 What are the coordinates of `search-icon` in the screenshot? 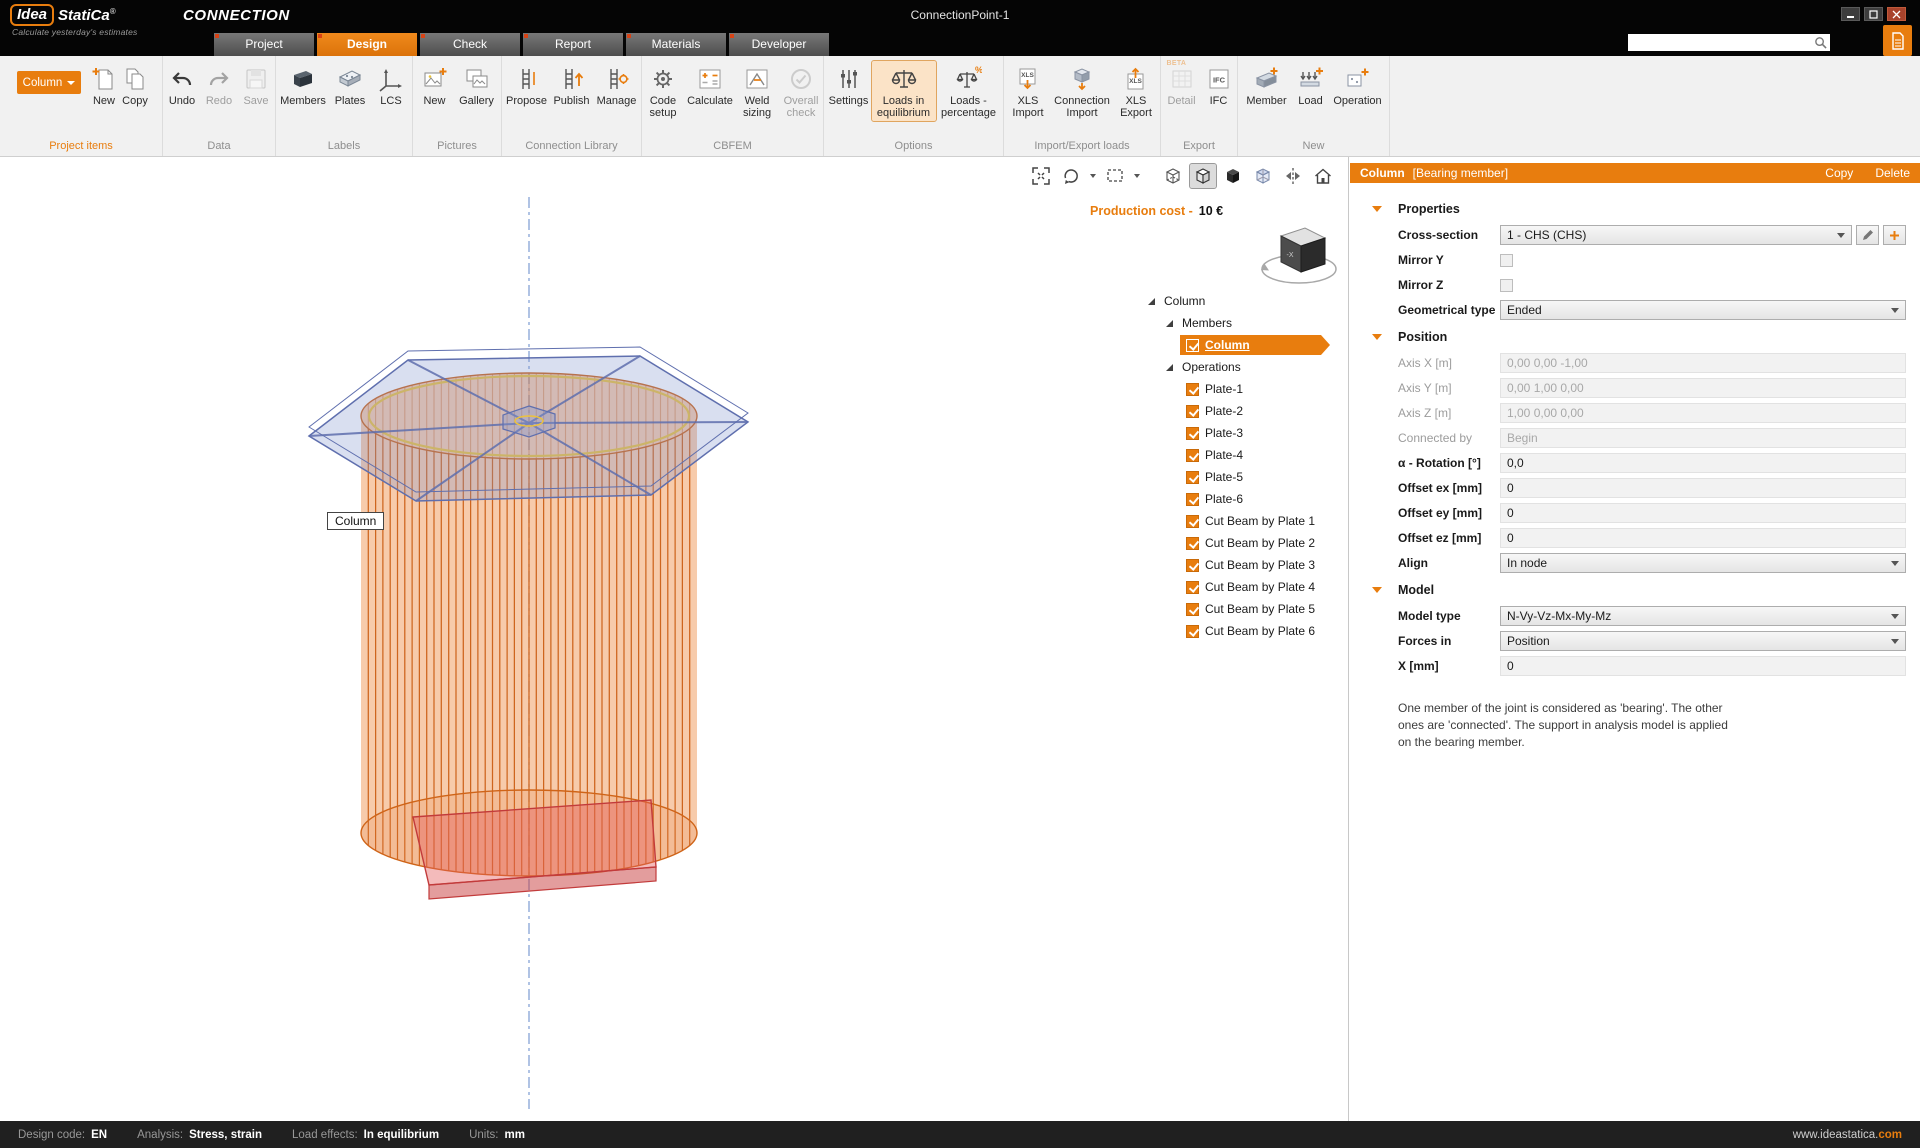 It's located at (1820, 42).